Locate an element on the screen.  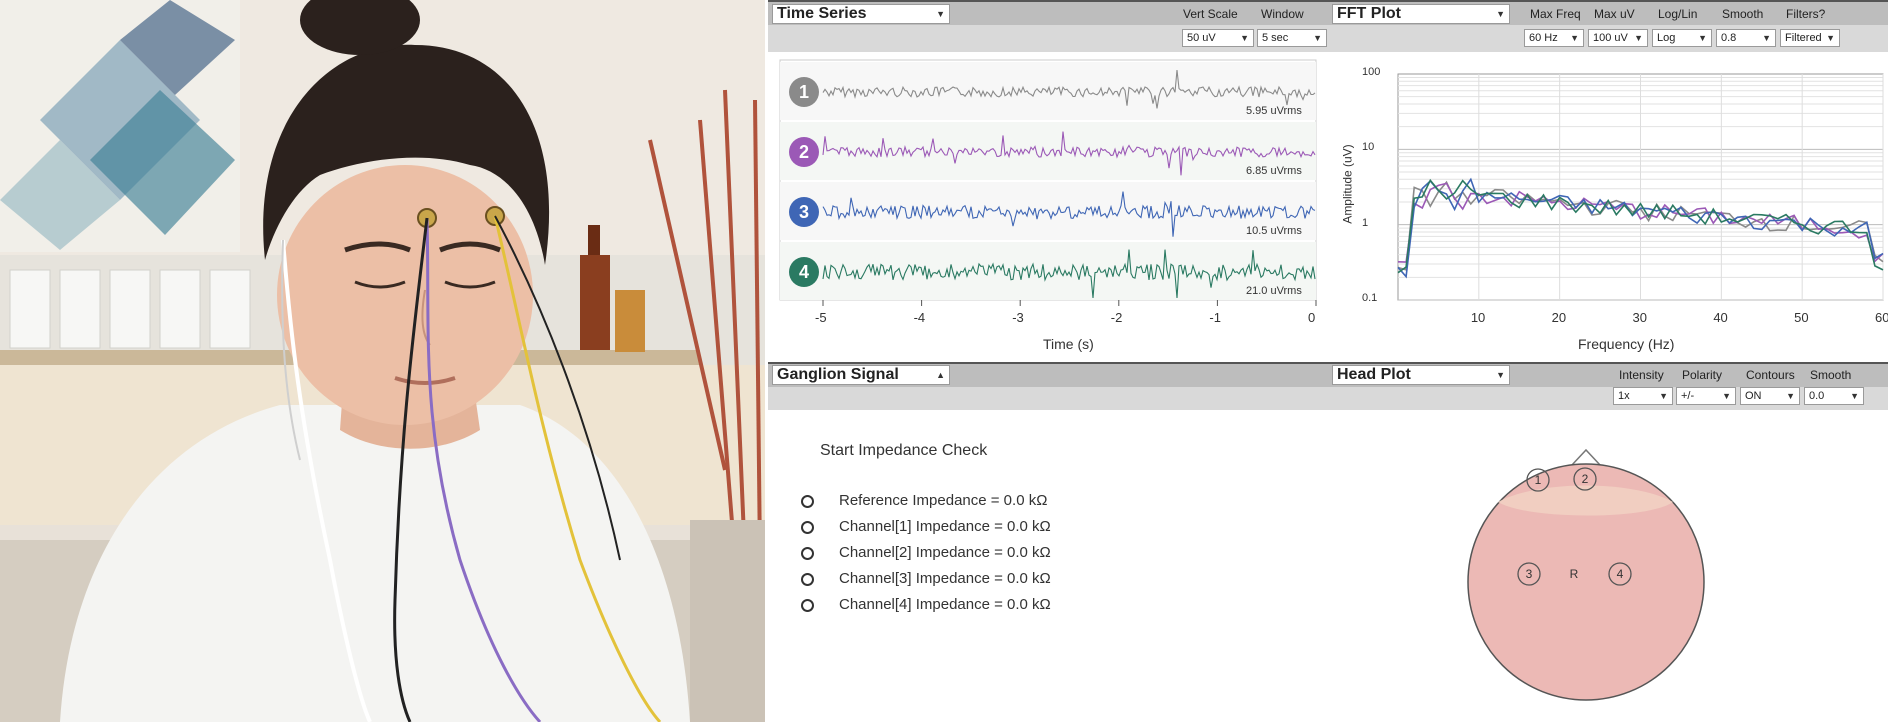
impedance-row-label: Channel[3] Impedance = 0.0 kΩ is located at coordinates (945, 578).